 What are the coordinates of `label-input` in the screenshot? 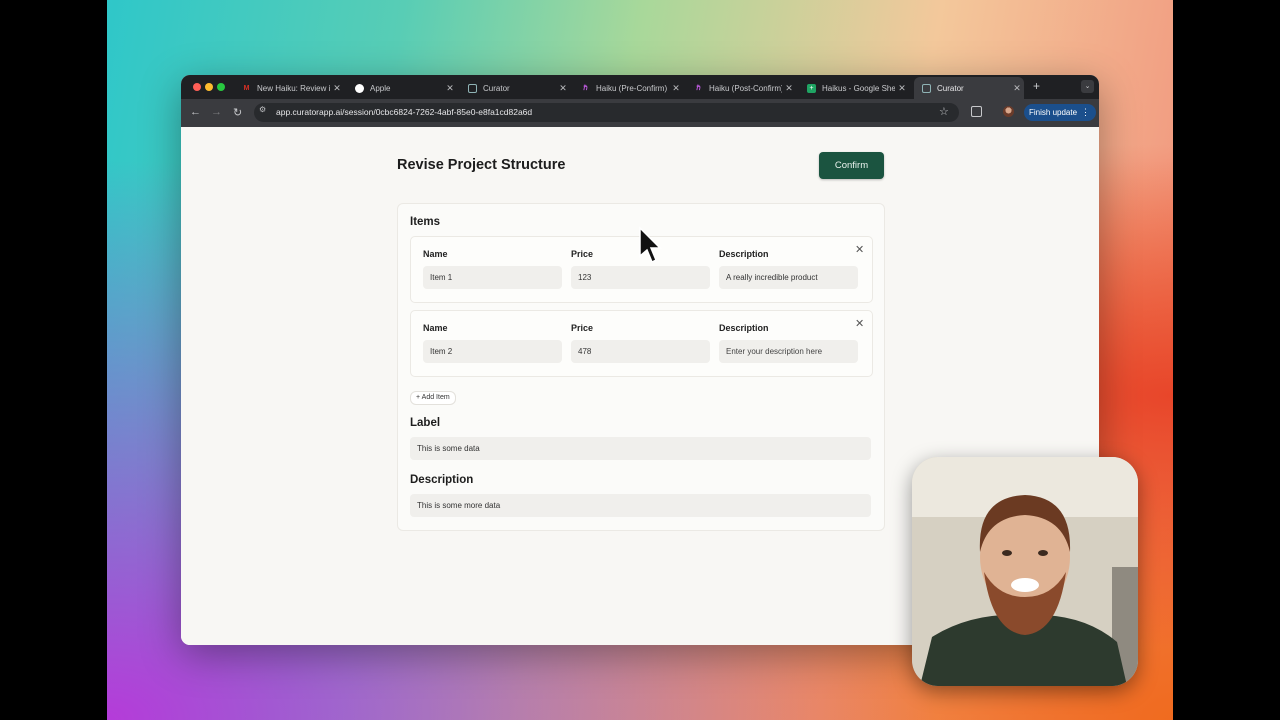 It's located at (640, 448).